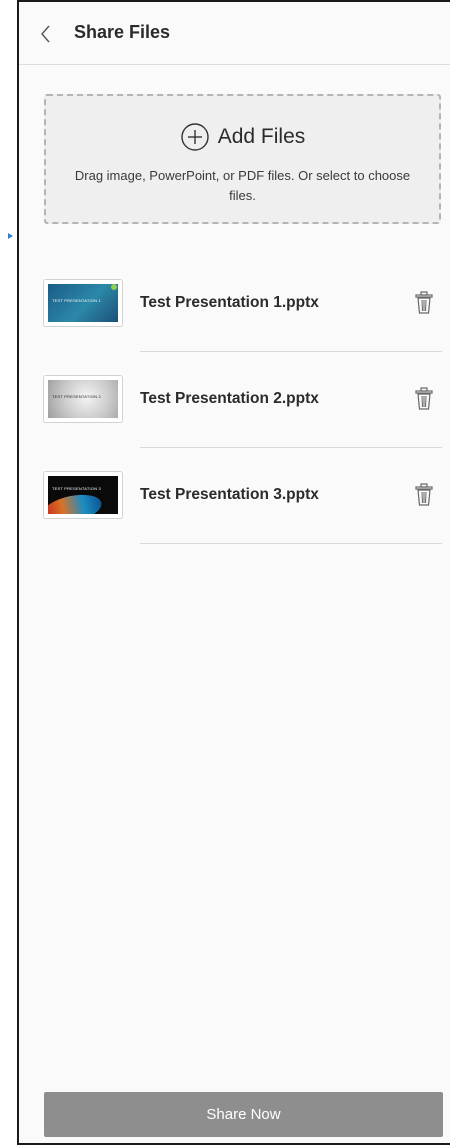 The image size is (452, 1147). I want to click on outer-background, so click(8, 573).